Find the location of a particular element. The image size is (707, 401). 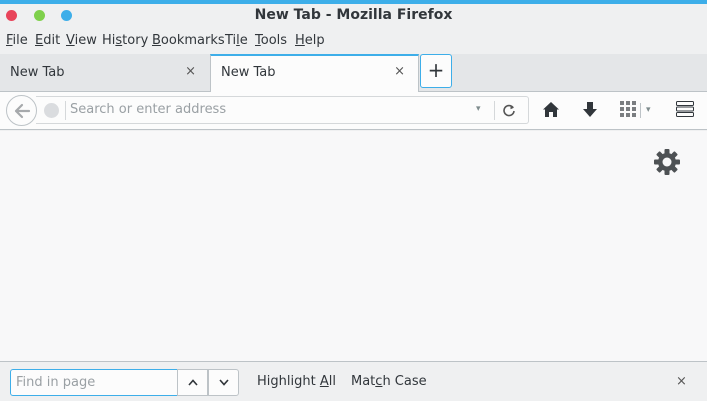

home-icon is located at coordinates (551, 111).